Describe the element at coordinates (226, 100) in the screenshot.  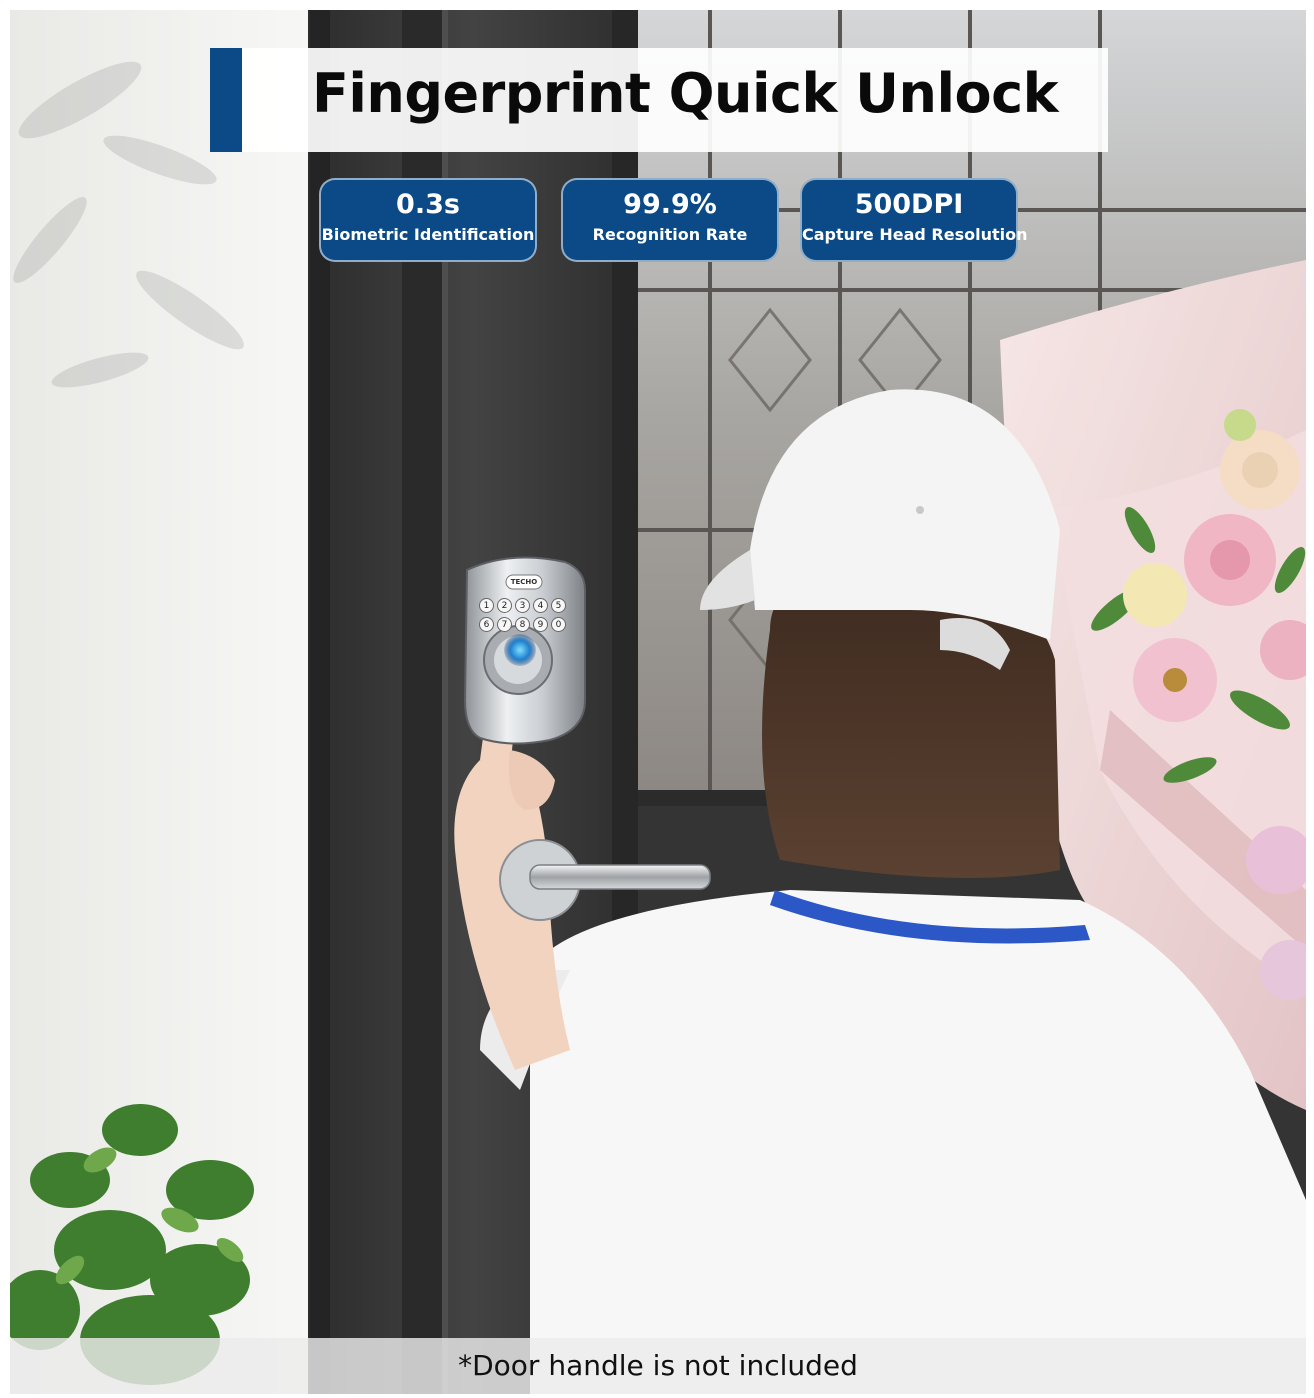
I see `title-accent-bar` at that location.